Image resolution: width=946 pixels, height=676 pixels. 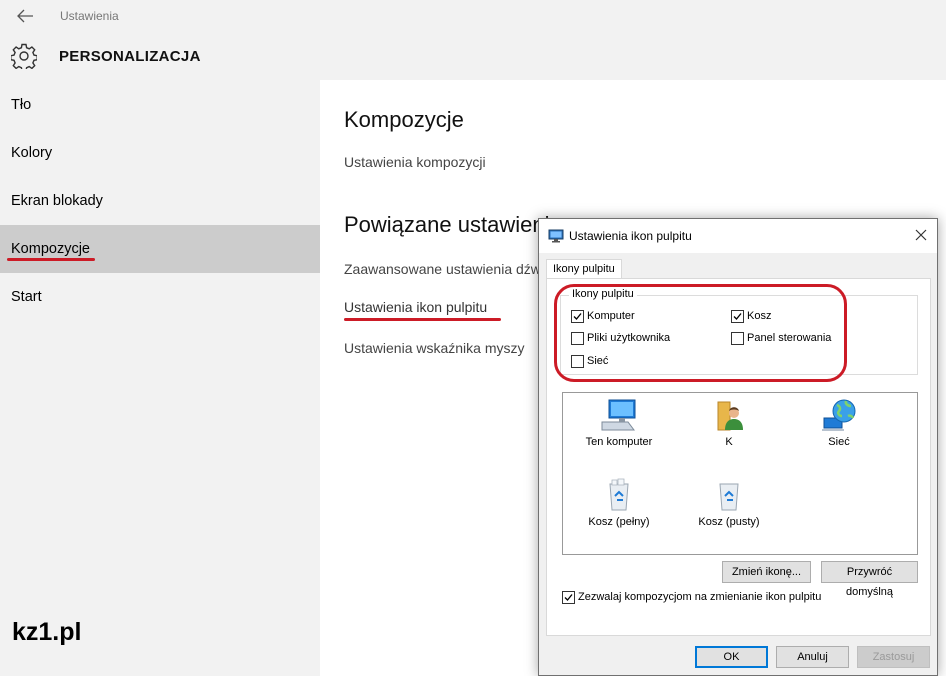 What do you see at coordinates (618, 415) in the screenshot?
I see `computer-icon` at bounding box center [618, 415].